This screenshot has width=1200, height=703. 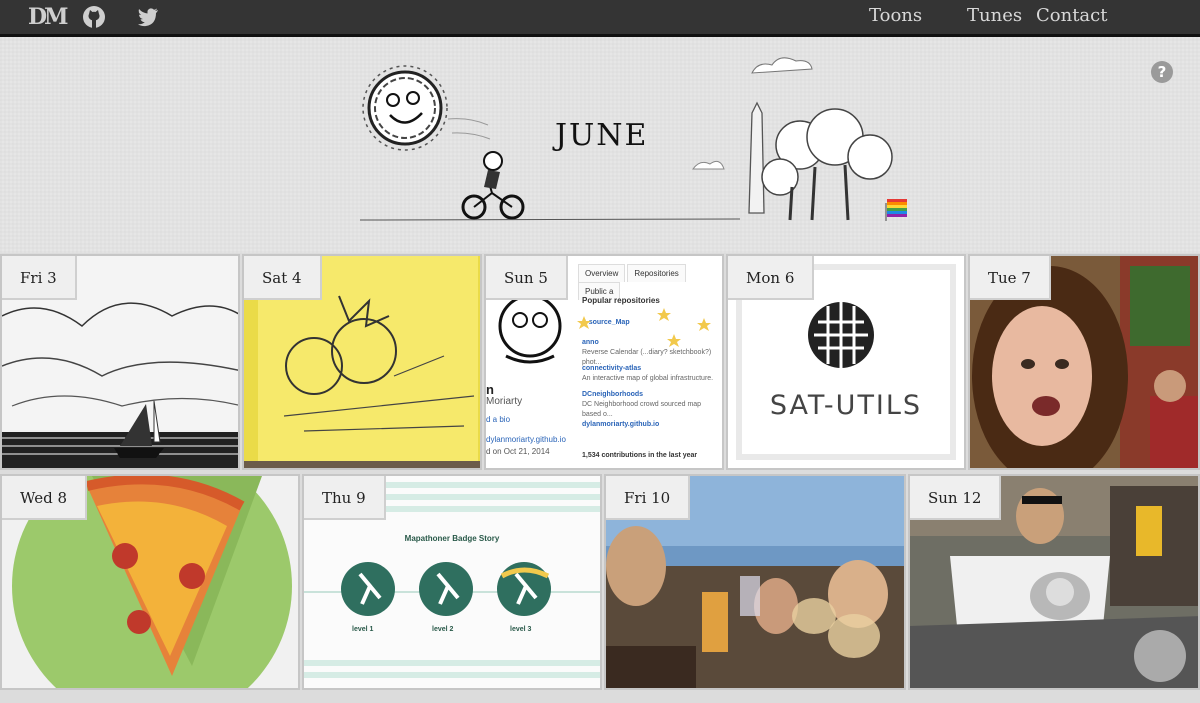 What do you see at coordinates (602, 273) in the screenshot?
I see `tab-overview: Overview` at bounding box center [602, 273].